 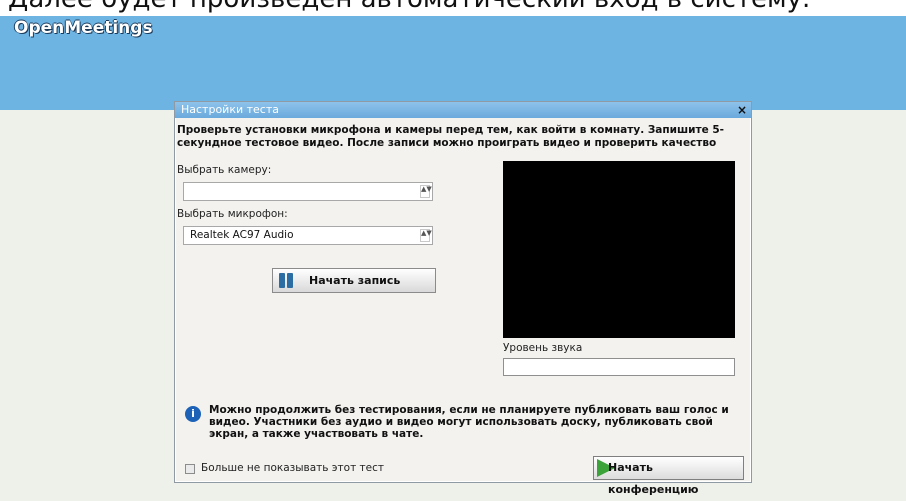 I want to click on microphone-label: Выбрать микрофон:, so click(x=232, y=214).